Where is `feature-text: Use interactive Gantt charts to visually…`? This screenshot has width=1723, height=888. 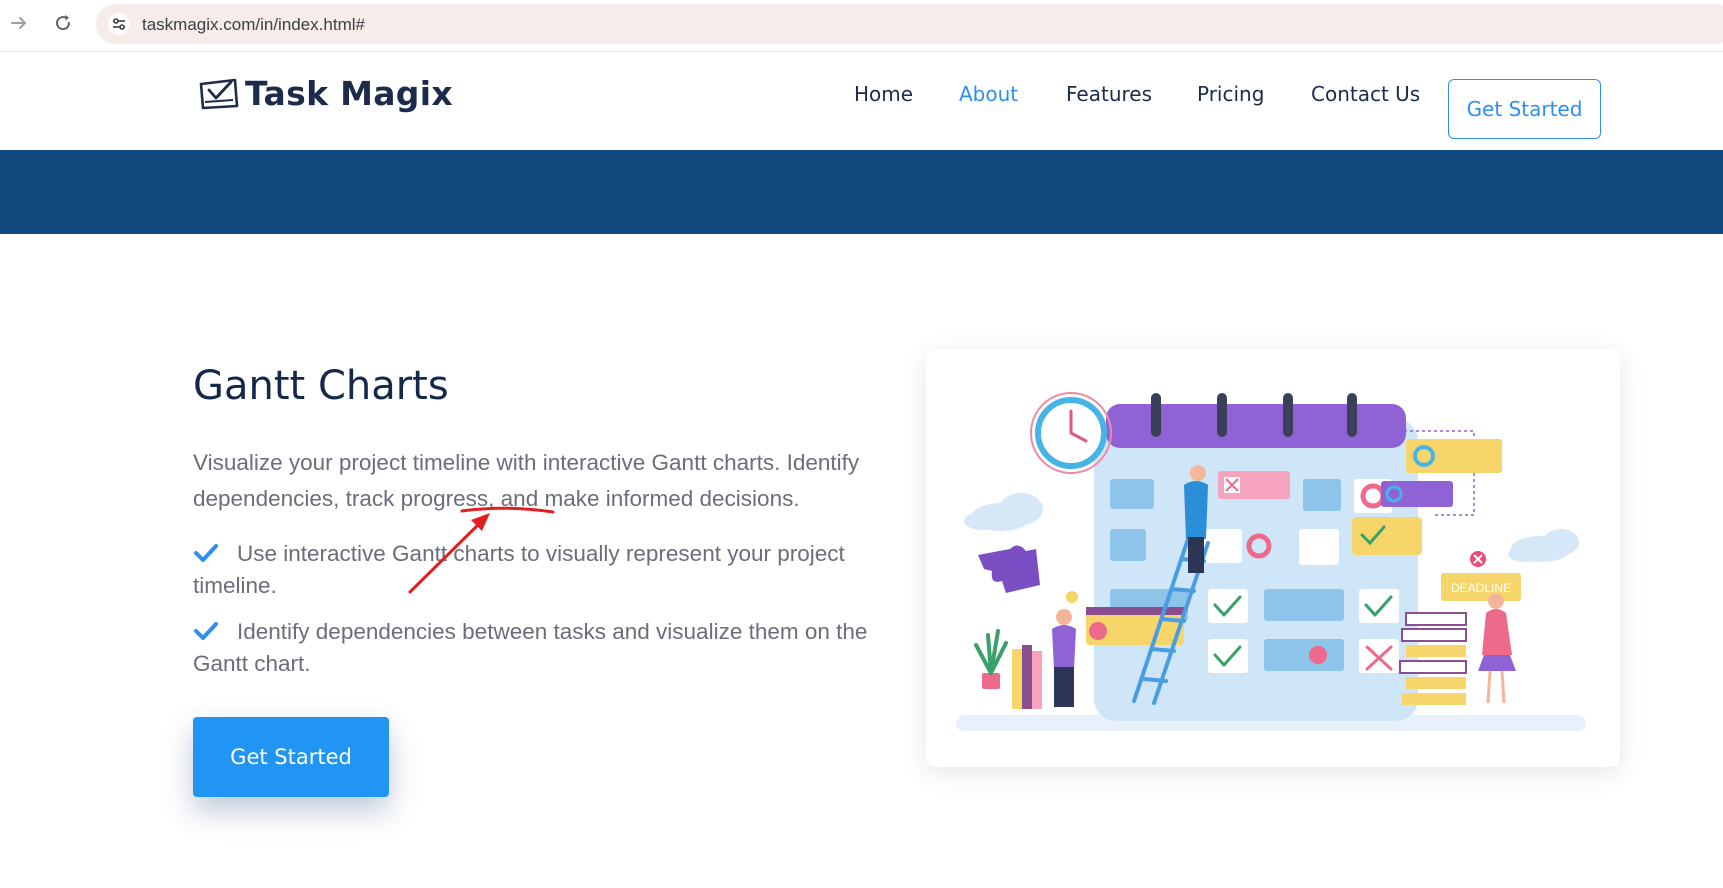
feature-text: Use interactive Gantt charts to visually… is located at coordinates (519, 569).